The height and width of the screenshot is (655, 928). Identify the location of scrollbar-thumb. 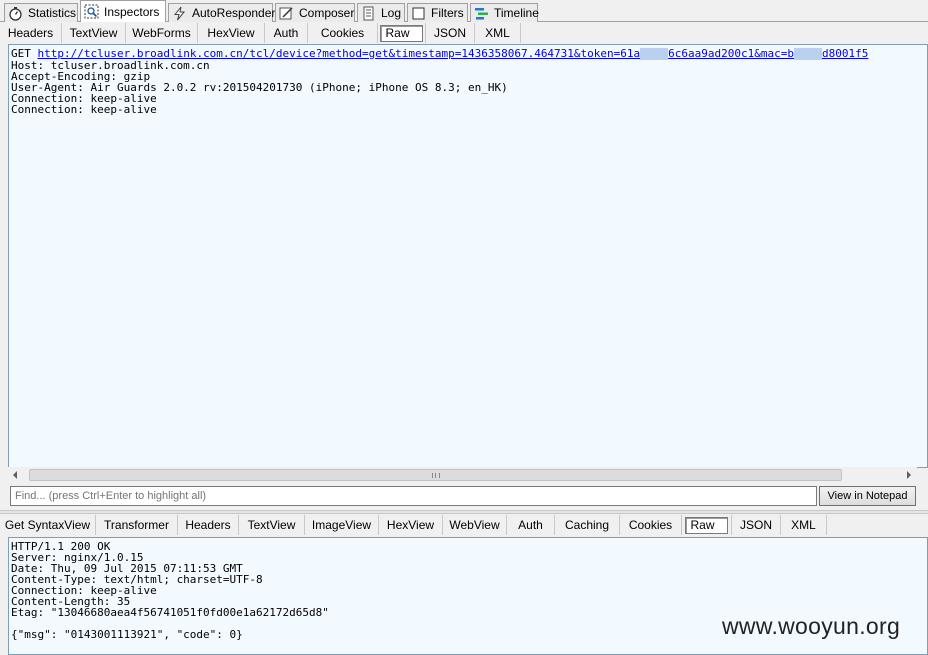
(435, 475).